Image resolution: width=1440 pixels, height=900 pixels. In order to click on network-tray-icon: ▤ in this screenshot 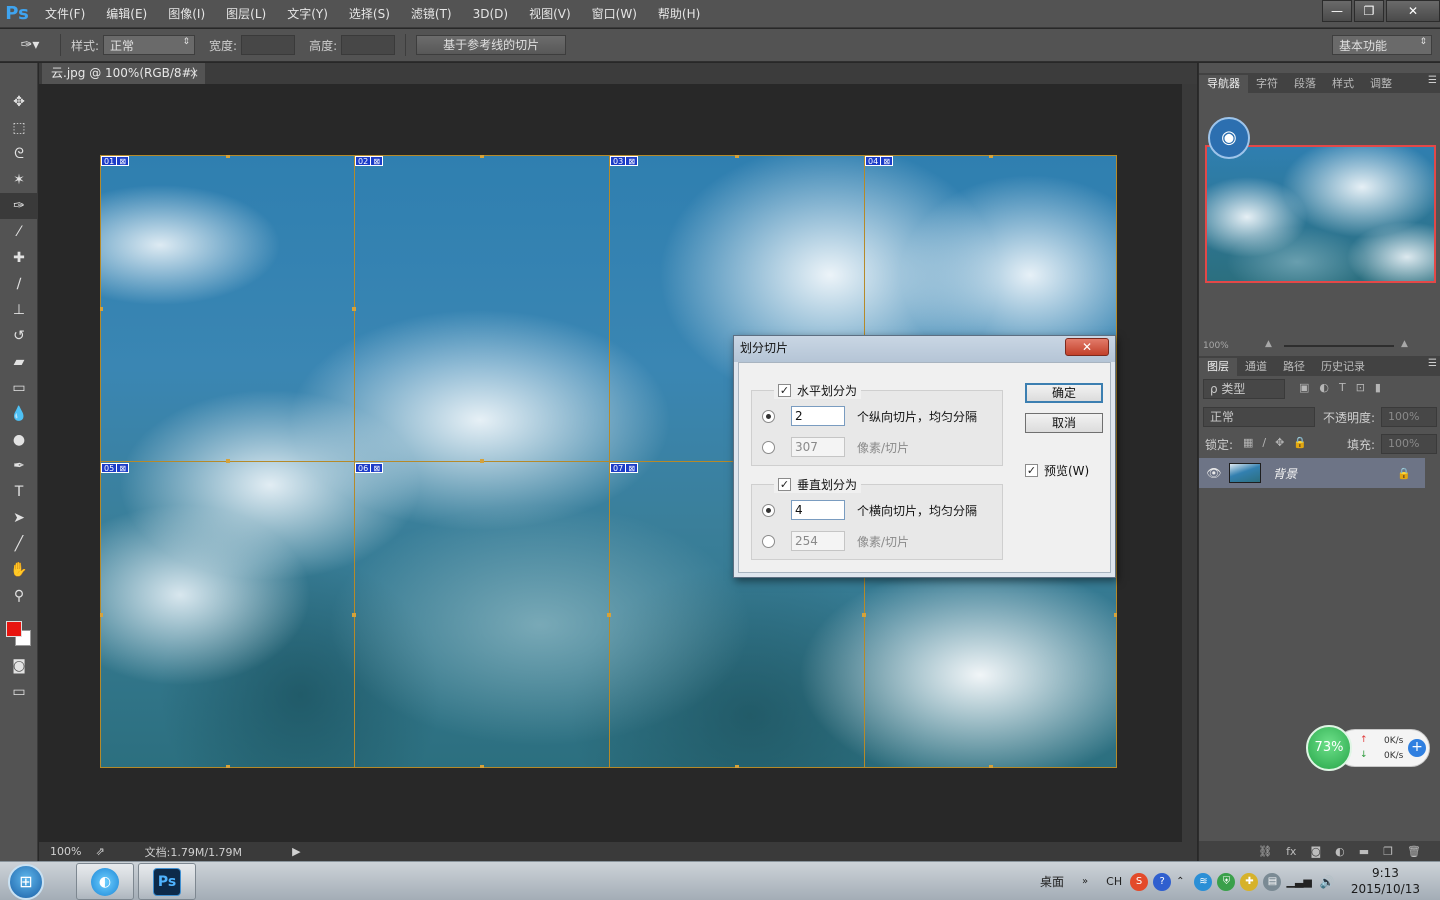, I will do `click(1272, 881)`.